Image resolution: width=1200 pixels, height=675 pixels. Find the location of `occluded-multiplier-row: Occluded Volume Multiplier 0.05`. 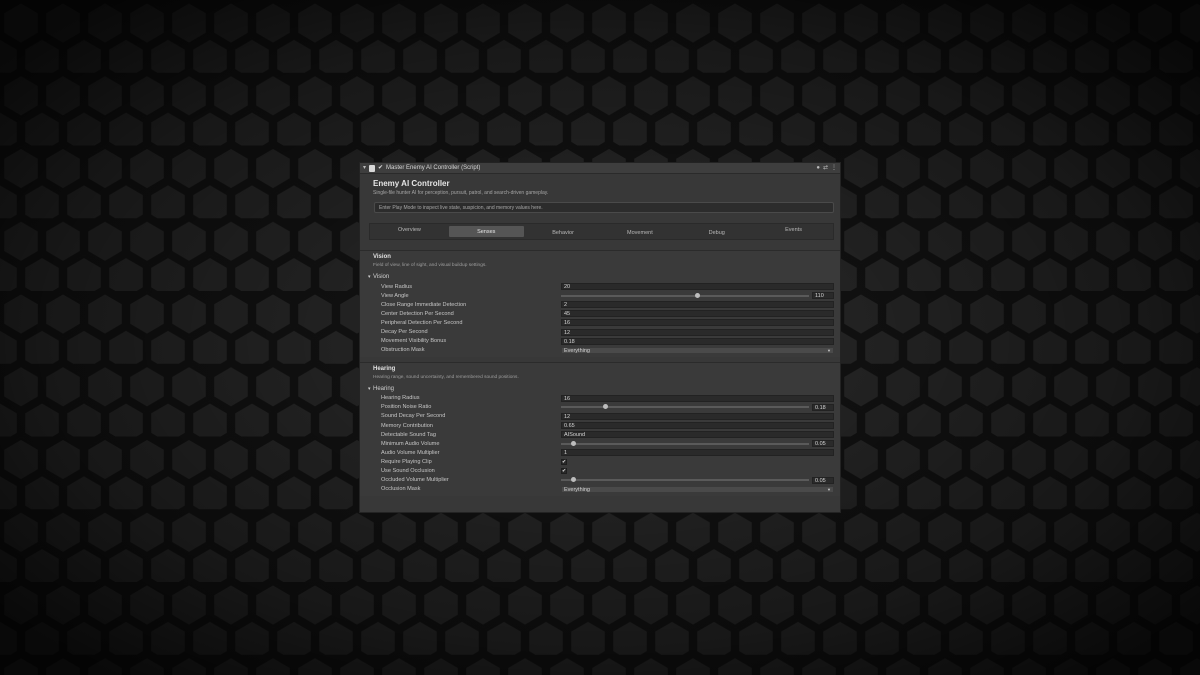

occluded-multiplier-row: Occluded Volume Multiplier 0.05 is located at coordinates (601, 480).